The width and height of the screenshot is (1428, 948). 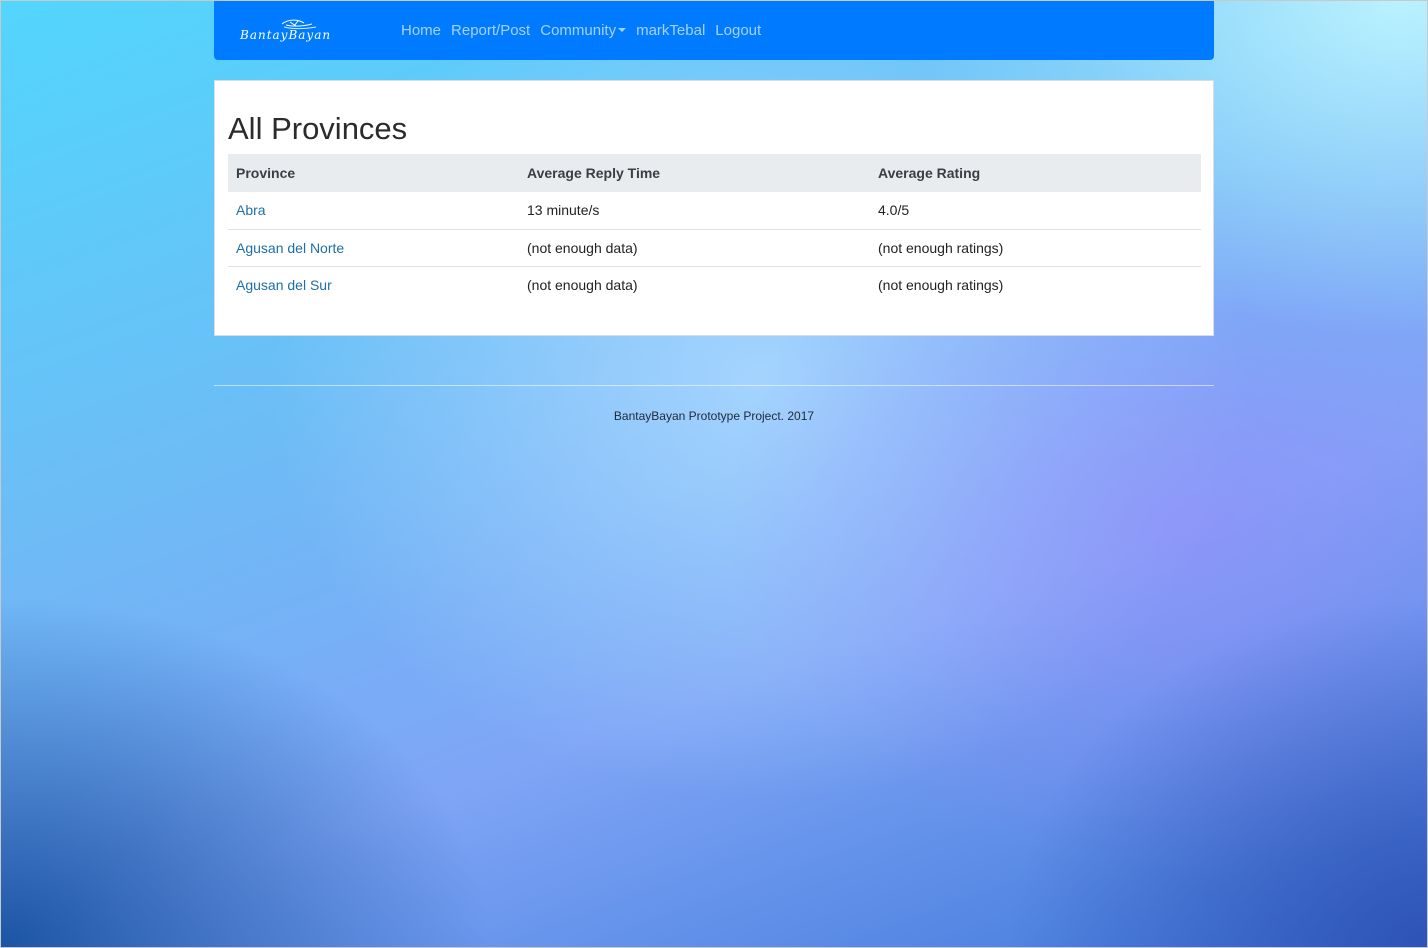 I want to click on nav-home-link: Home, so click(x=421, y=30).